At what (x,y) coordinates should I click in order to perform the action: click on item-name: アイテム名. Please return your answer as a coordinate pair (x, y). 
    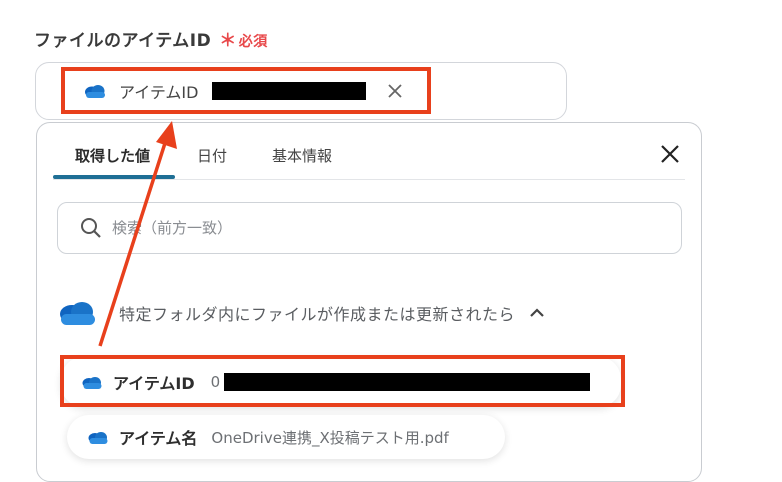
    Looking at the image, I should click on (158, 438).